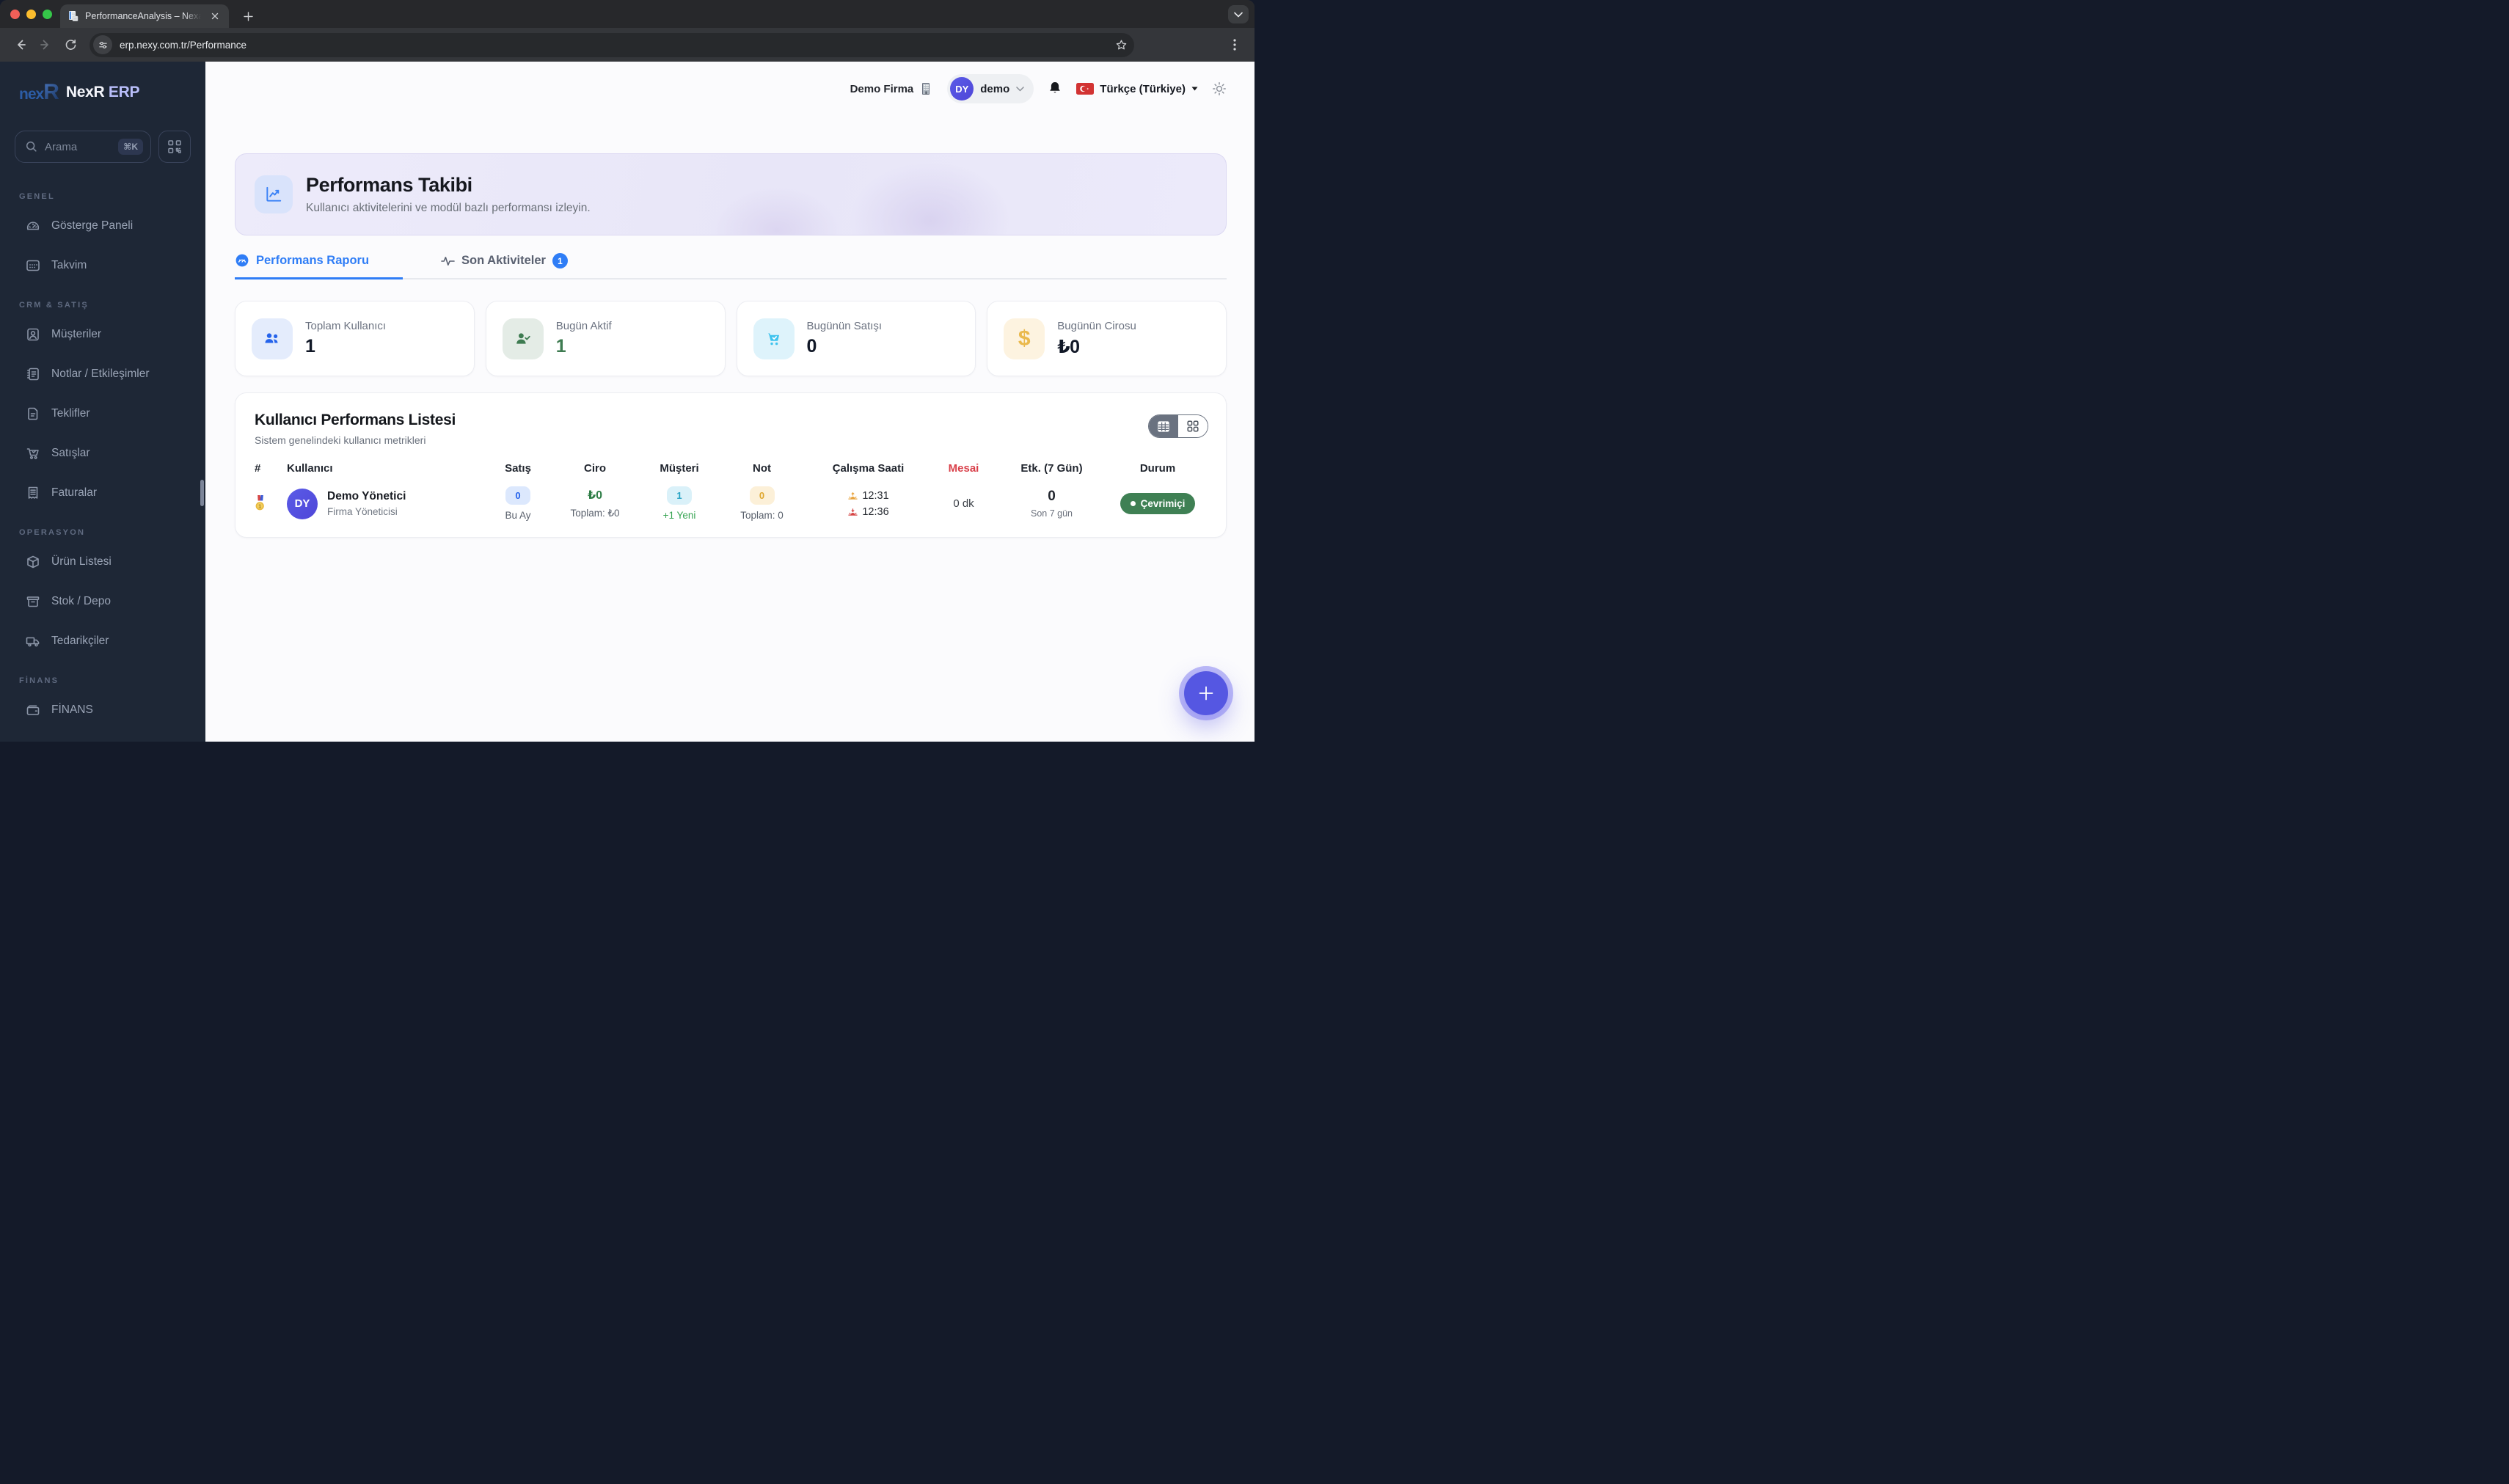  I want to click on document-icon, so click(33, 414).